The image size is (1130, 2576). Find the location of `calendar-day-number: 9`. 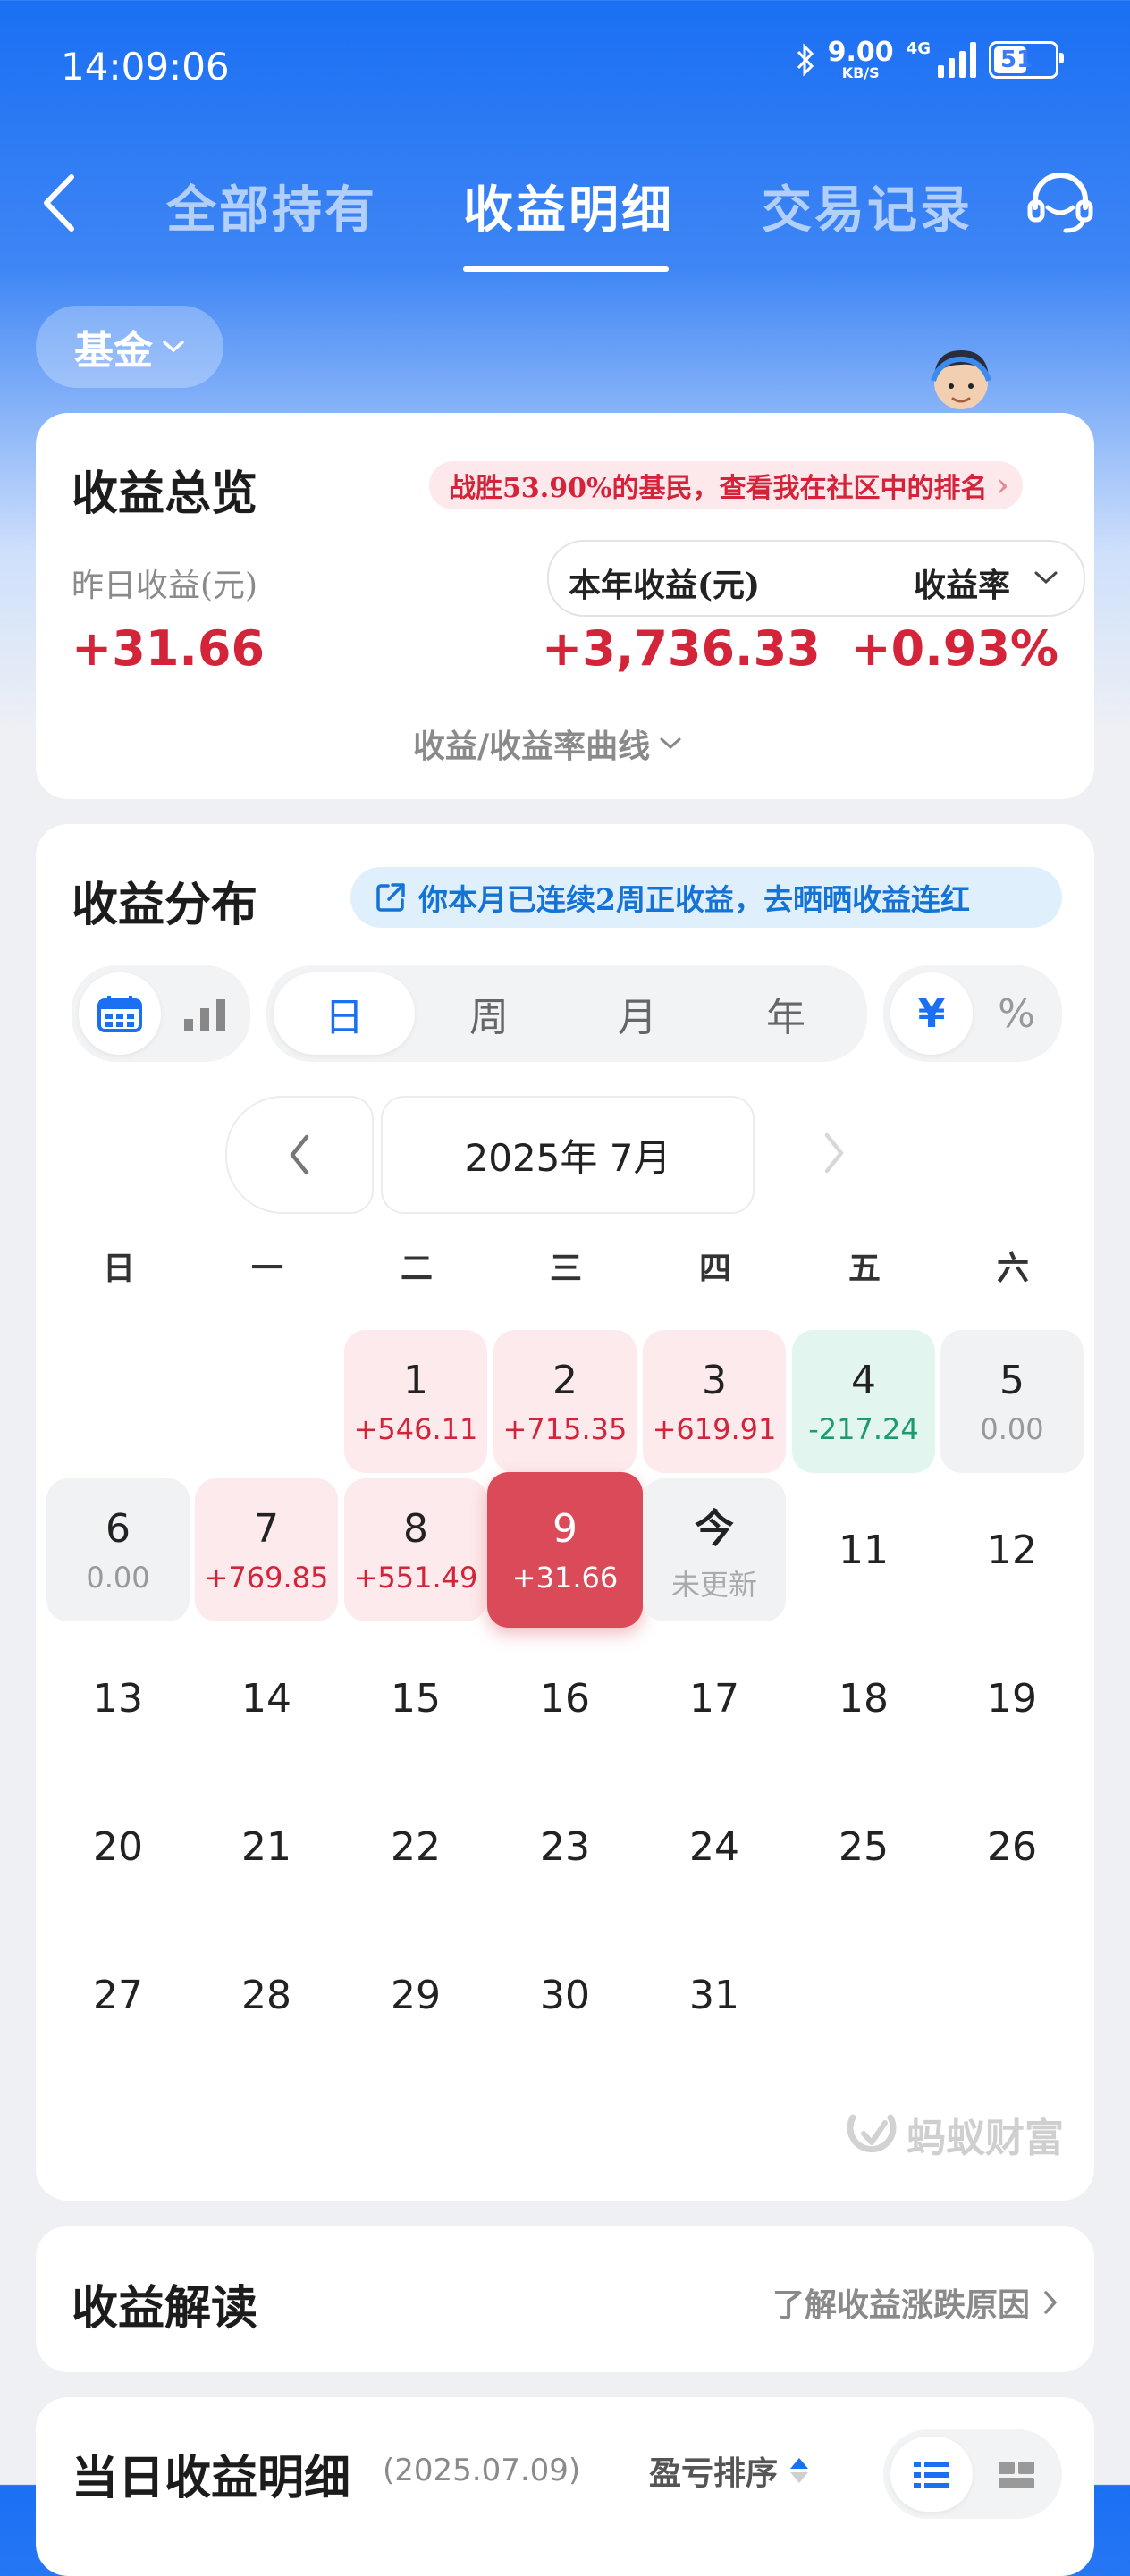

calendar-day-number: 9 is located at coordinates (565, 1529).